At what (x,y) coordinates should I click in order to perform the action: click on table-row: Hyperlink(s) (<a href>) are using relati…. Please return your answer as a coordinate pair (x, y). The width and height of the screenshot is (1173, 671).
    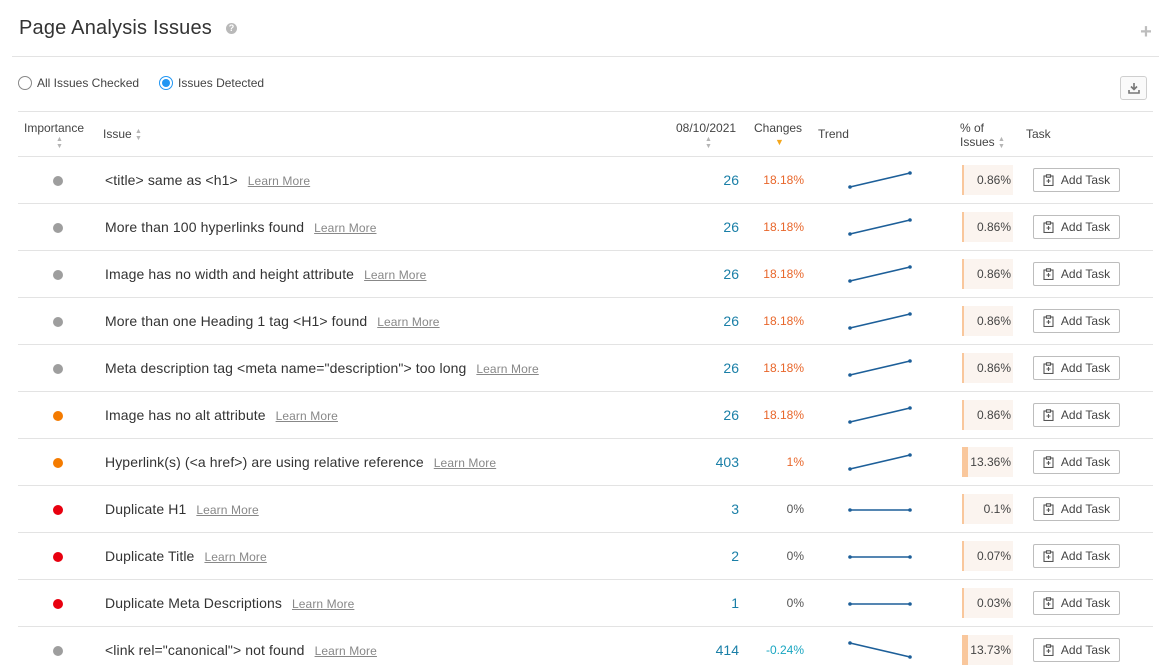
    Looking at the image, I should click on (585, 462).